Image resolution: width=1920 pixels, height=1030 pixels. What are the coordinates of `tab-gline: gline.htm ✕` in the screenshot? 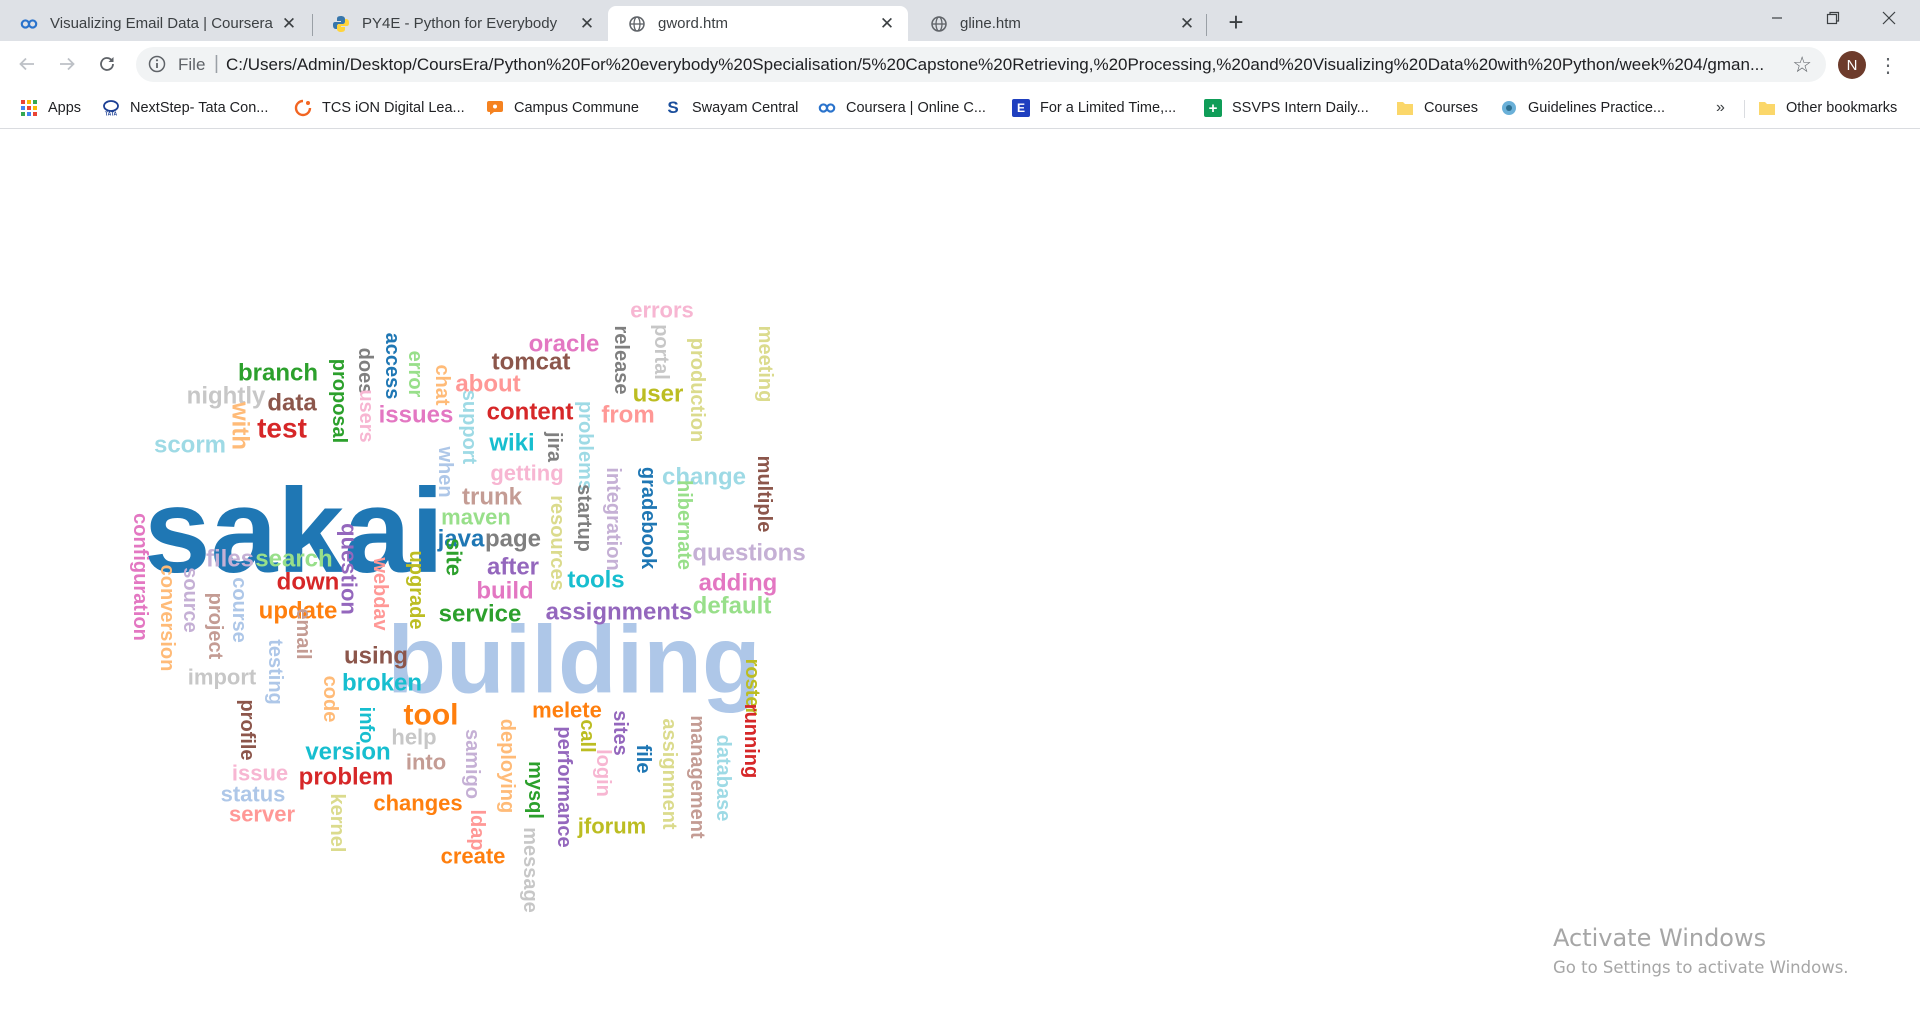 It's located at (1059, 23).